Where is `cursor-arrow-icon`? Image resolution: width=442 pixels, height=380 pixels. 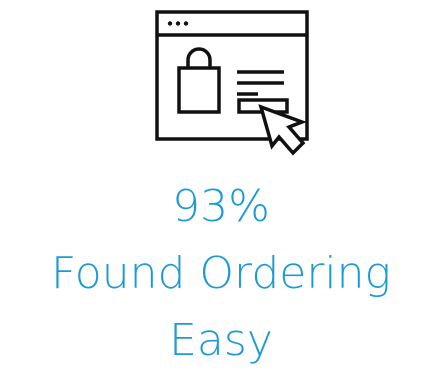 cursor-arrow-icon is located at coordinates (282, 130).